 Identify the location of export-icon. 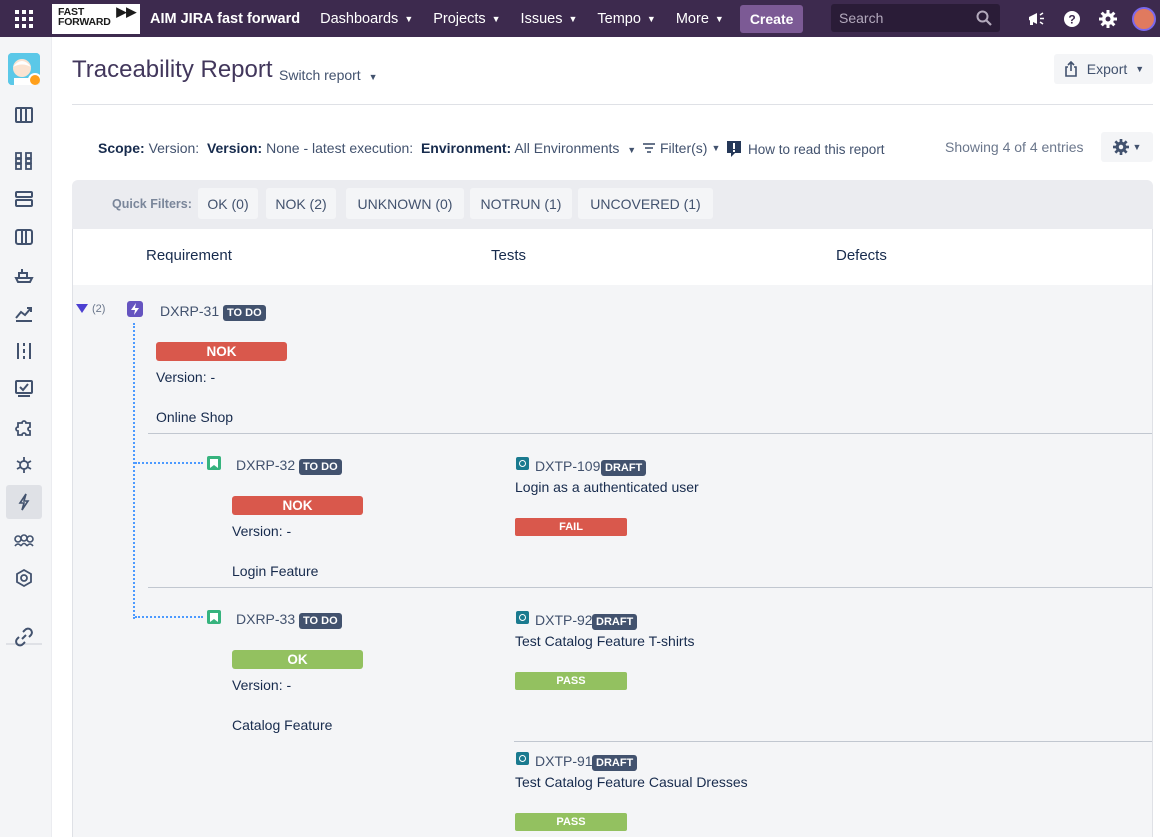
(1070, 69).